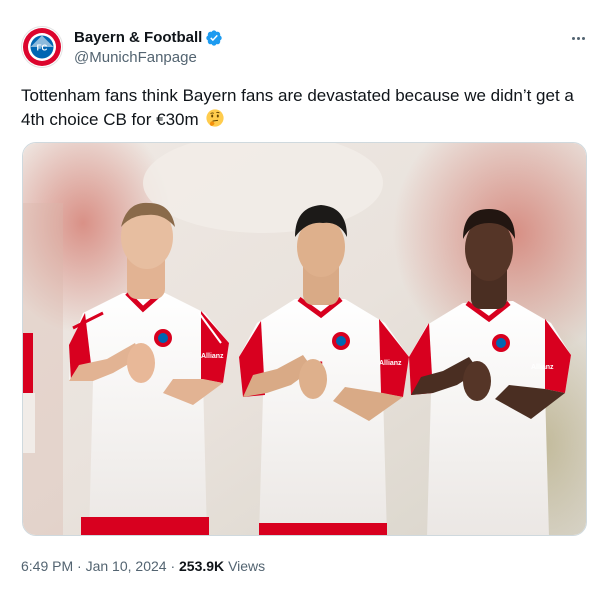 This screenshot has width=601, height=589. Describe the element at coordinates (212, 356) in the screenshot. I see `sponsor-label: Allianz` at that location.